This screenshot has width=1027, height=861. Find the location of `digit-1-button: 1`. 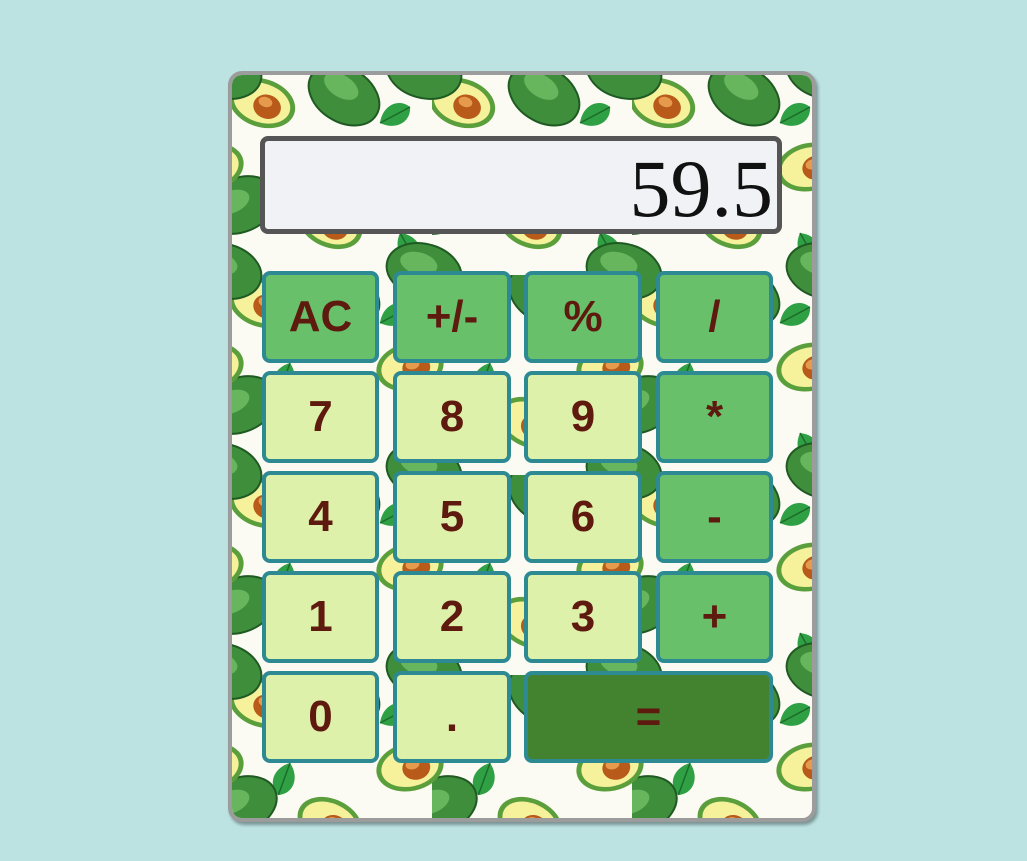

digit-1-button: 1 is located at coordinates (320, 617).